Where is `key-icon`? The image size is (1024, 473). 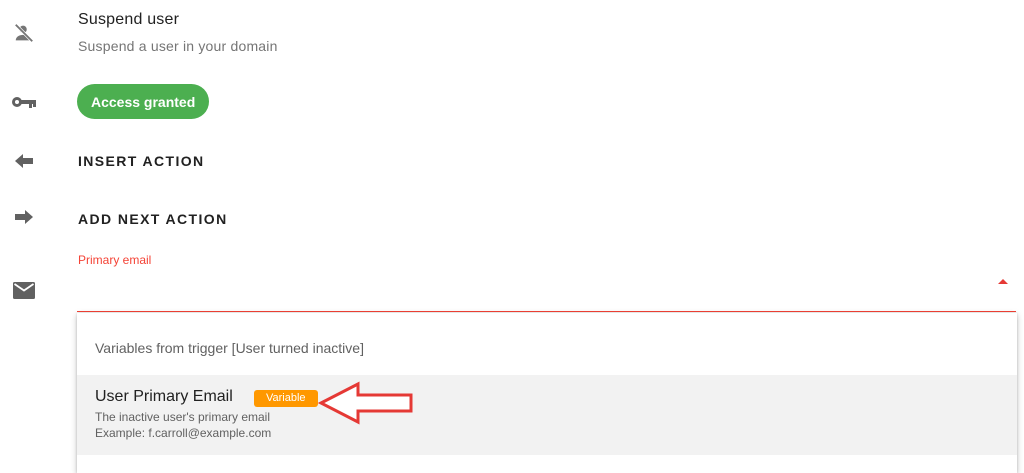 key-icon is located at coordinates (24, 102).